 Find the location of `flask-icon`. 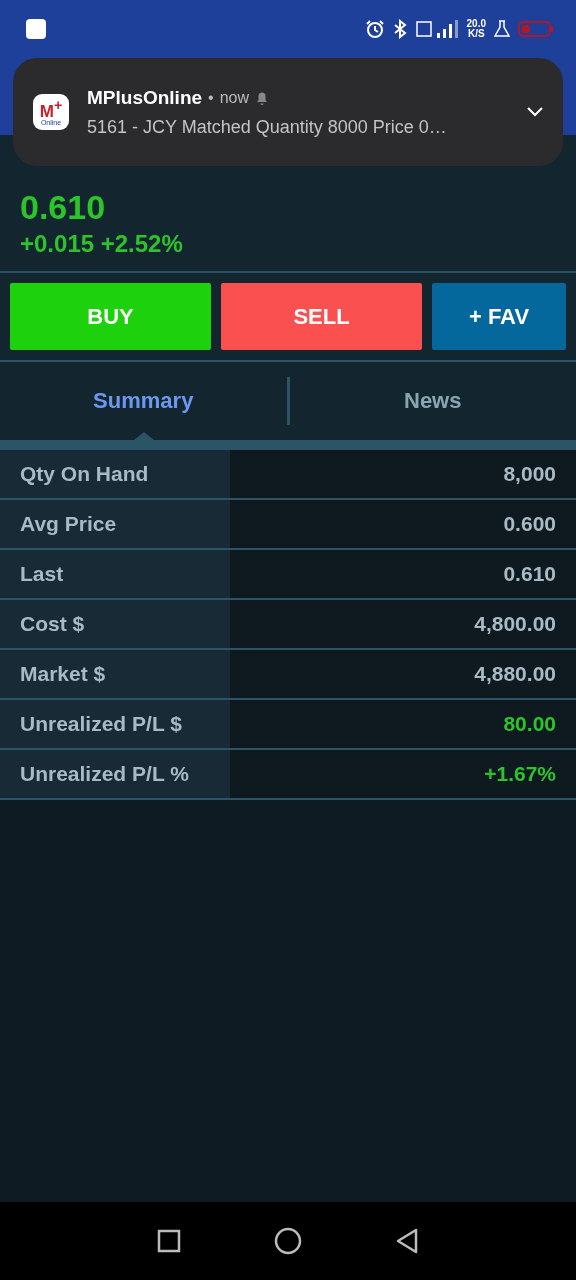

flask-icon is located at coordinates (502, 28).